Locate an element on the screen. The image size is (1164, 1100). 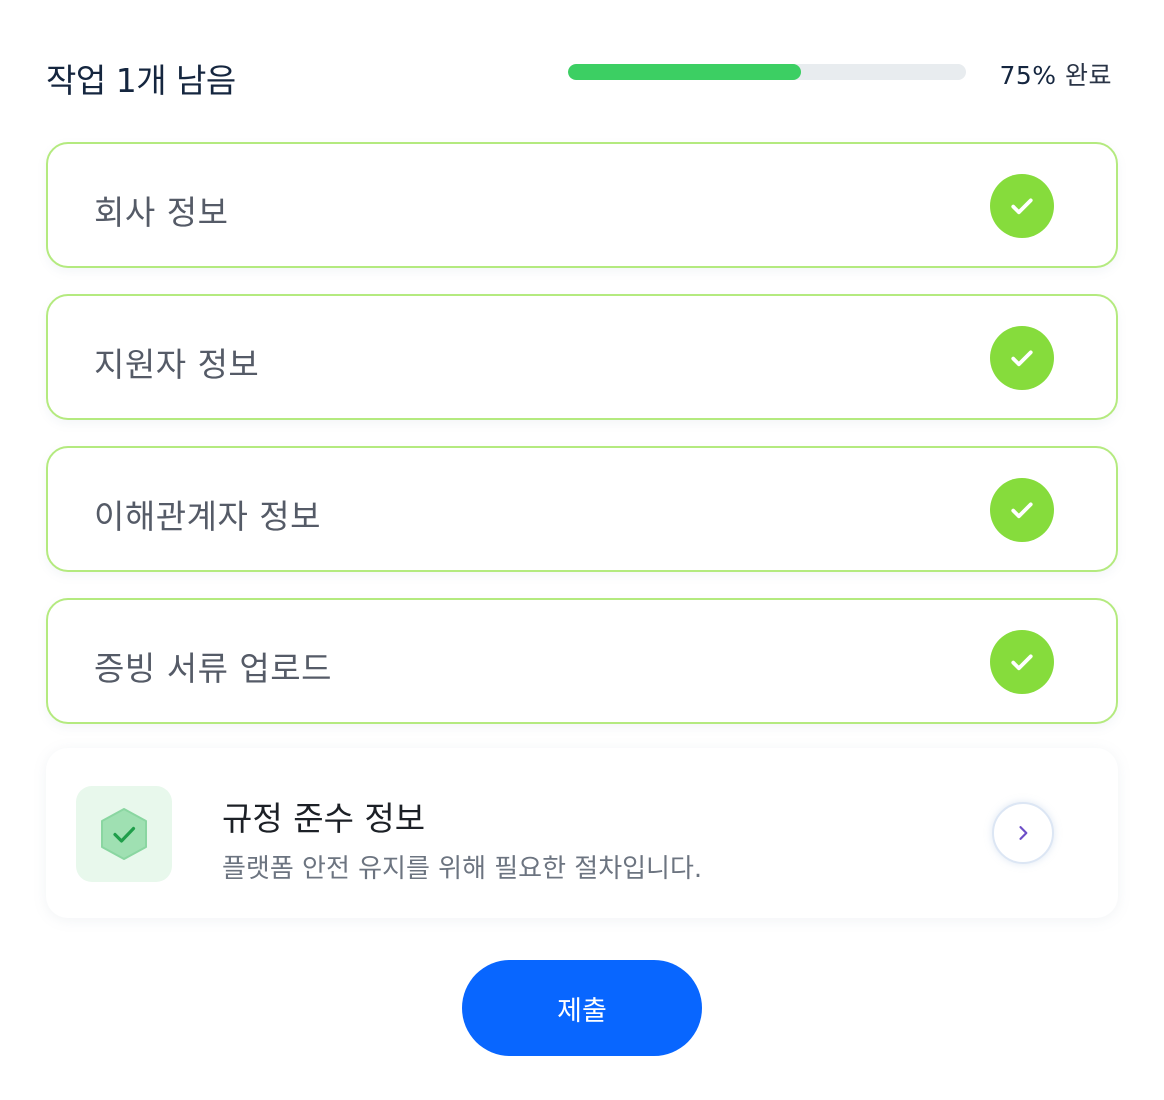
progress-suffix: 완료 is located at coordinates (1084, 75).